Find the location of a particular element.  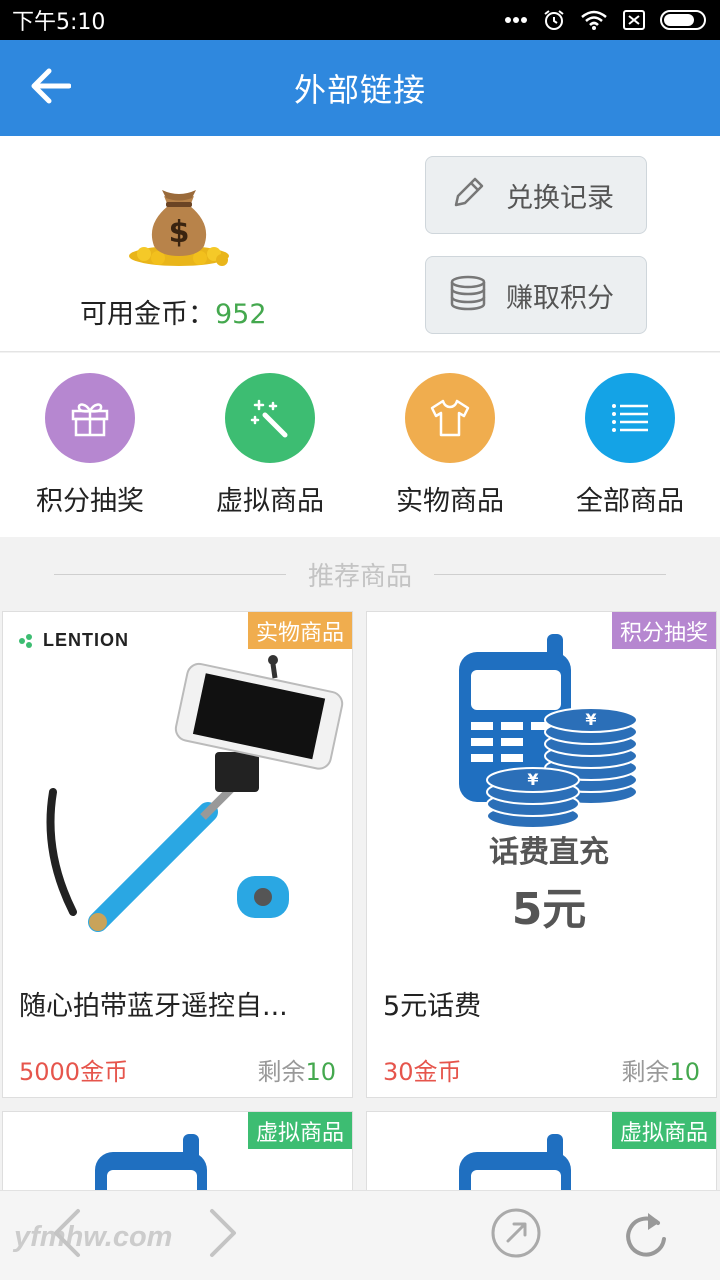

app-bar: 外部链接 is located at coordinates (360, 88).